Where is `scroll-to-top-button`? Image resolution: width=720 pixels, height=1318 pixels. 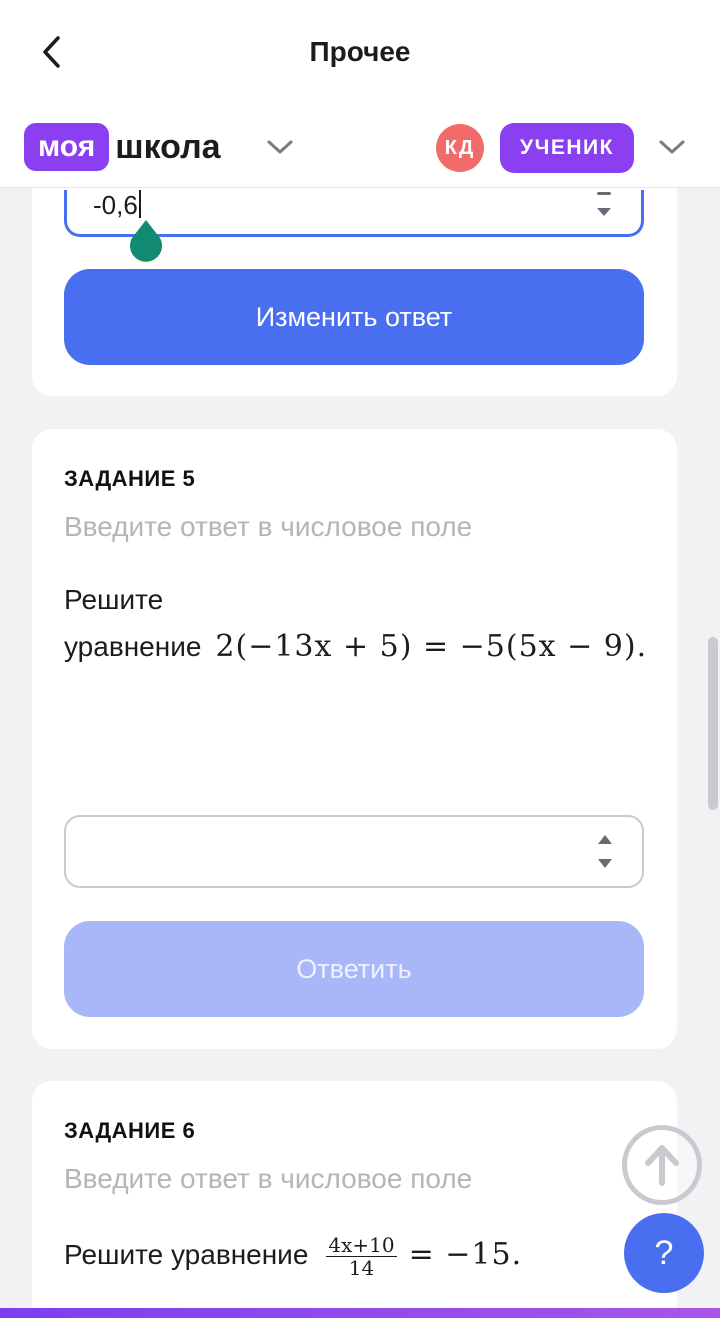
scroll-to-top-button is located at coordinates (662, 1165).